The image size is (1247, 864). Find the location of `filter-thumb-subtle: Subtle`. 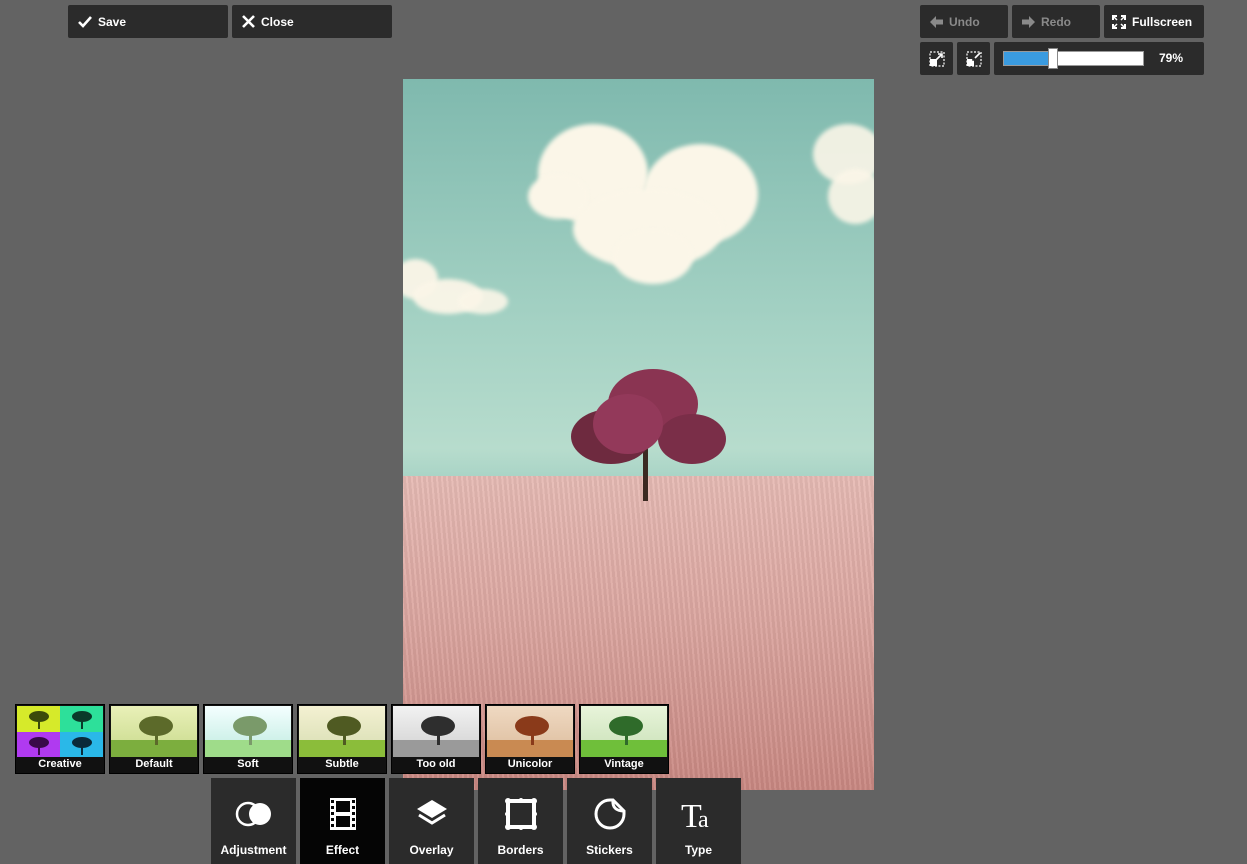

filter-thumb-subtle: Subtle is located at coordinates (342, 739).